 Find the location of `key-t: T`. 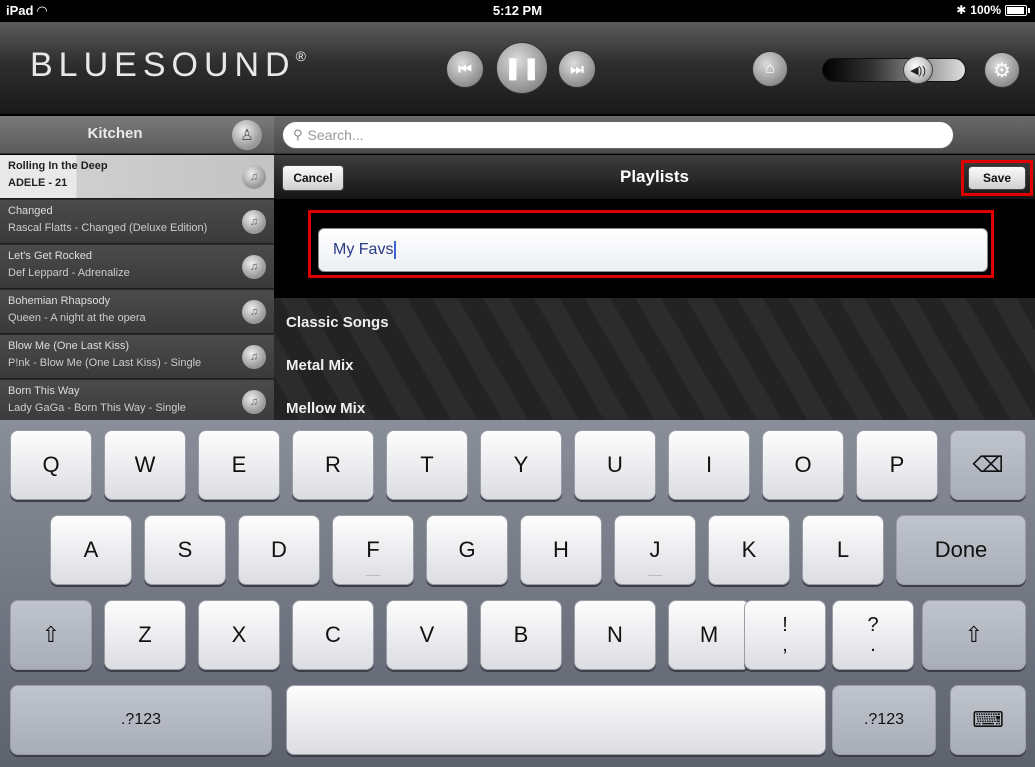

key-t: T is located at coordinates (427, 465).